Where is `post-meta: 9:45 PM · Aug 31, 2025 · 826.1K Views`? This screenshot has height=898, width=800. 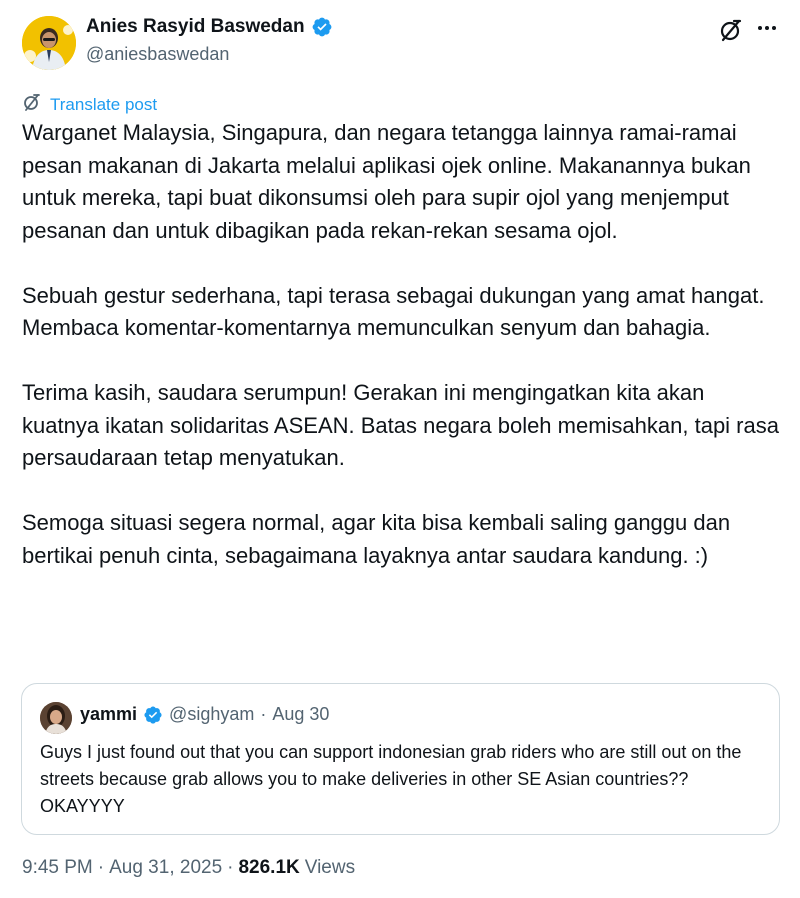
post-meta: 9:45 PM · Aug 31, 2025 · 826.1K Views is located at coordinates (188, 868).